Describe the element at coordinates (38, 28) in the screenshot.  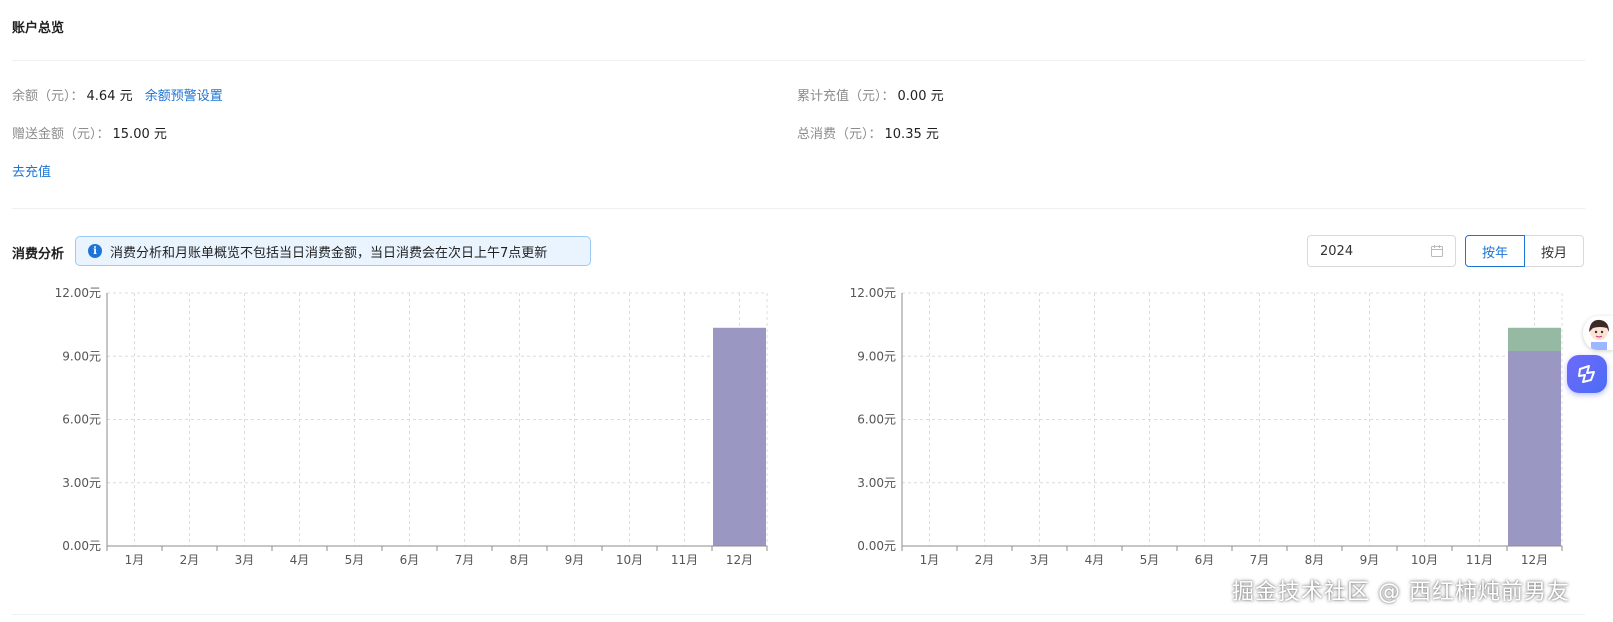
I see `overview-title: 账户总览` at that location.